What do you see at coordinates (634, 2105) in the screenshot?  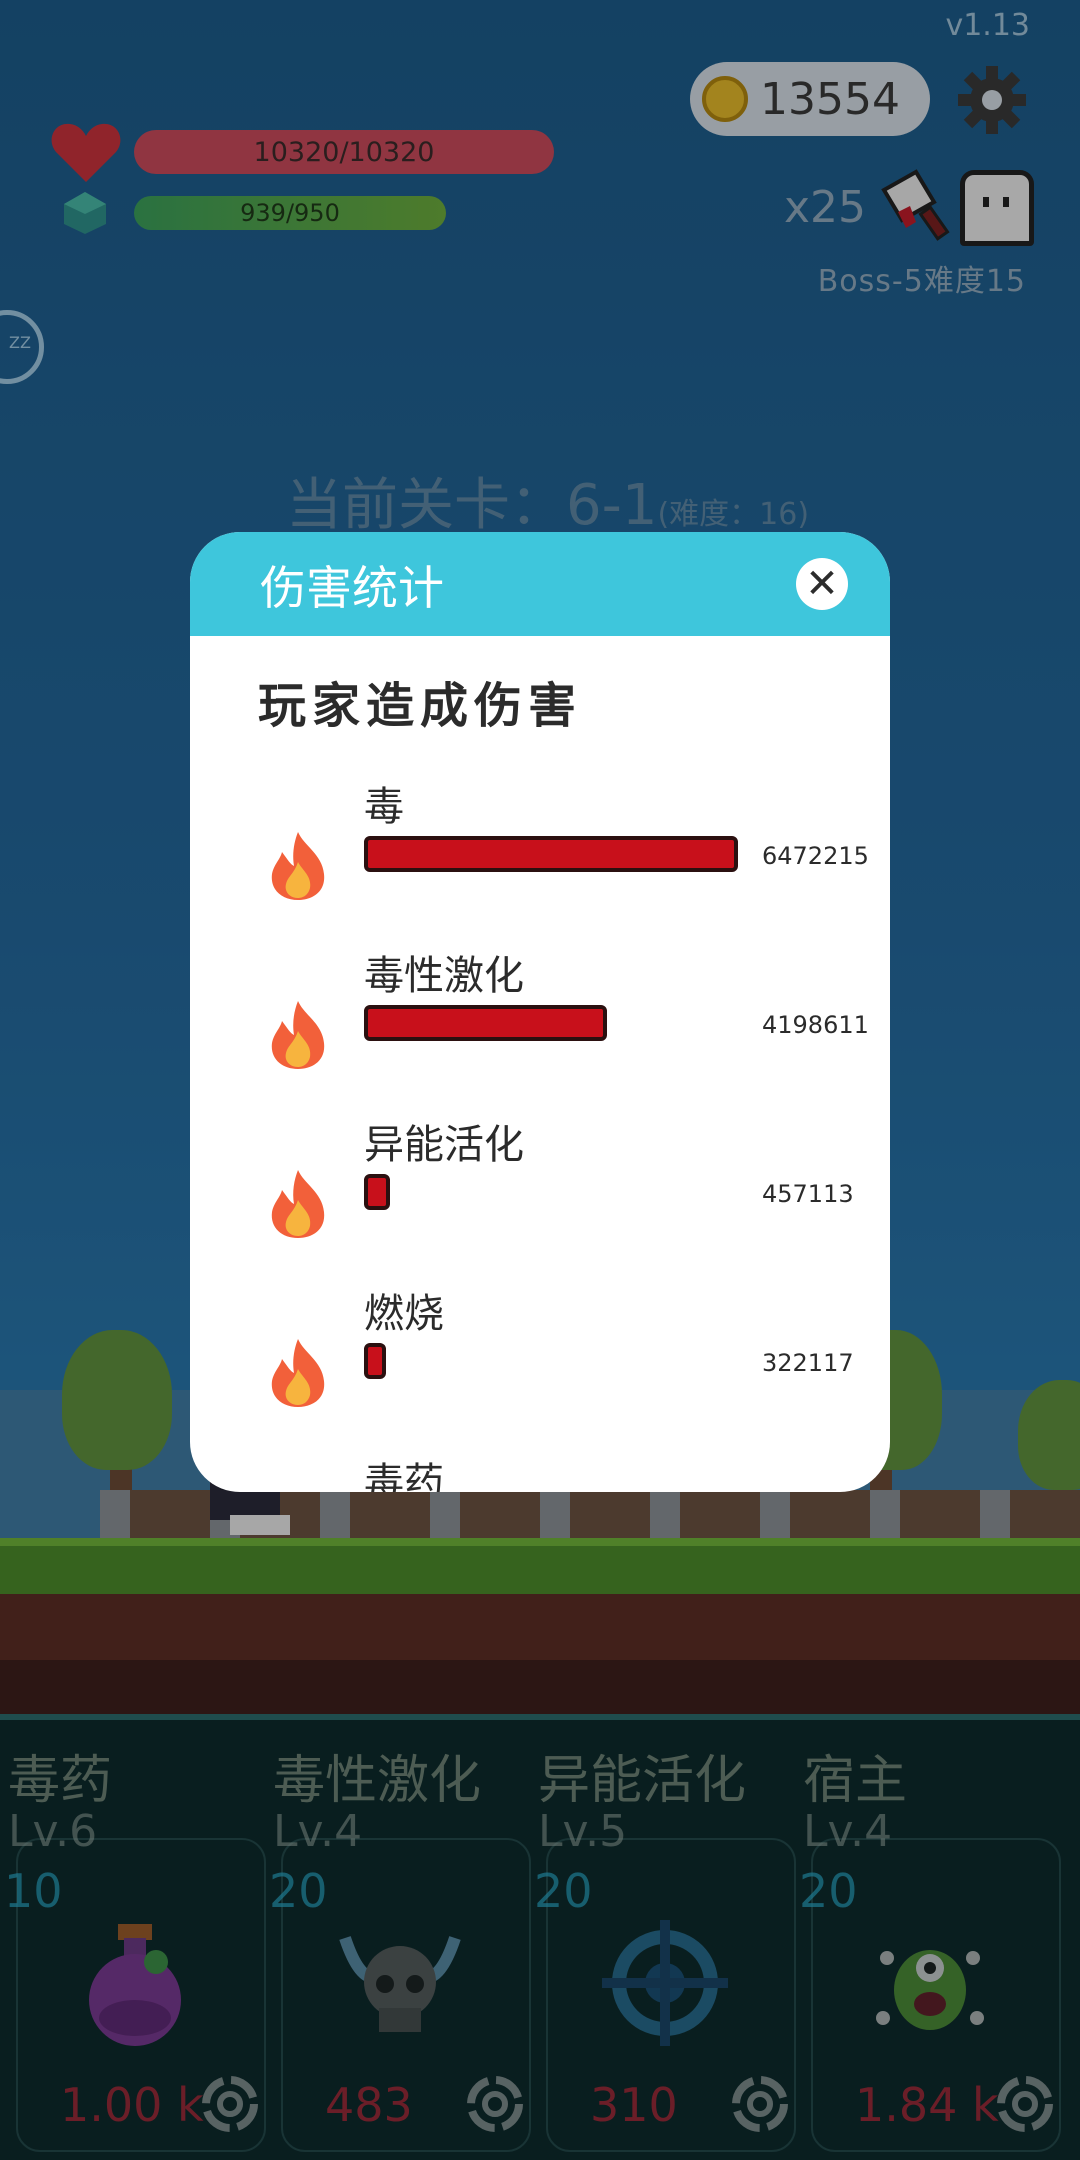 I see `upgrade-price: 310` at bounding box center [634, 2105].